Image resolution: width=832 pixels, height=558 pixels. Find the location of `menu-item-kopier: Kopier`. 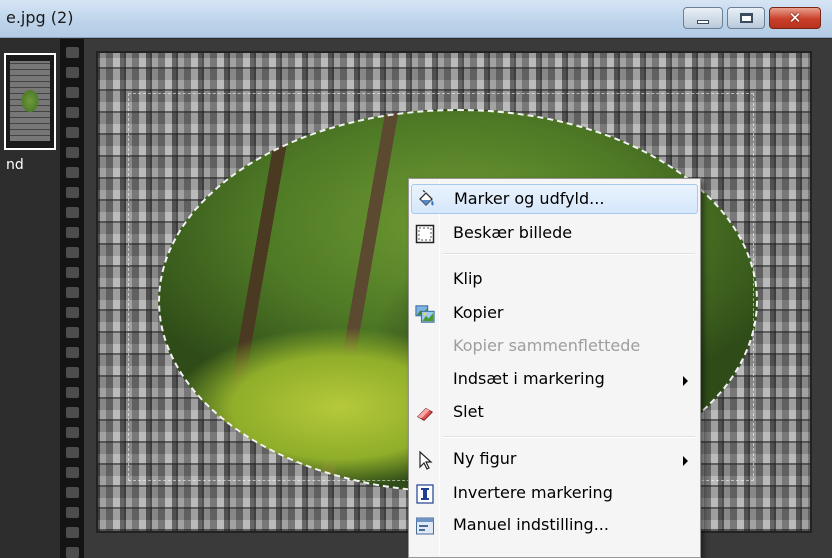

menu-item-kopier: Kopier is located at coordinates (554, 314).